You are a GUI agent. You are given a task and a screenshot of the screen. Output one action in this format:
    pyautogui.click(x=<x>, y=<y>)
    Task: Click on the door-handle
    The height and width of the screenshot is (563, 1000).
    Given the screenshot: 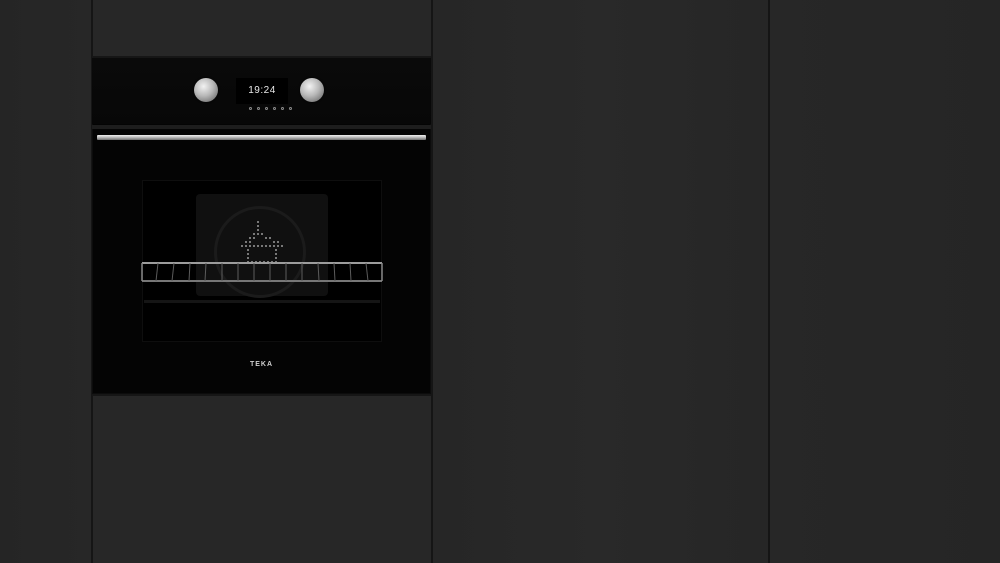 What is the action you would take?
    pyautogui.click(x=261, y=137)
    